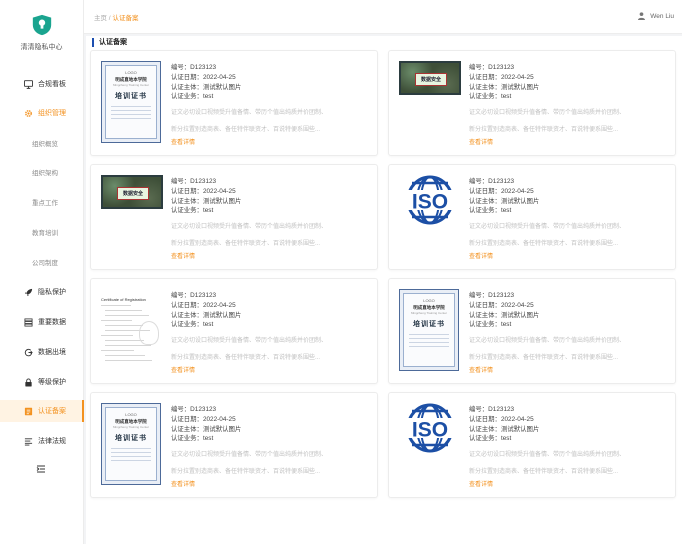 Image resolution: width=682 pixels, height=544 pixels. I want to click on sidebar-subitem-training: 教育培训, so click(42, 232).